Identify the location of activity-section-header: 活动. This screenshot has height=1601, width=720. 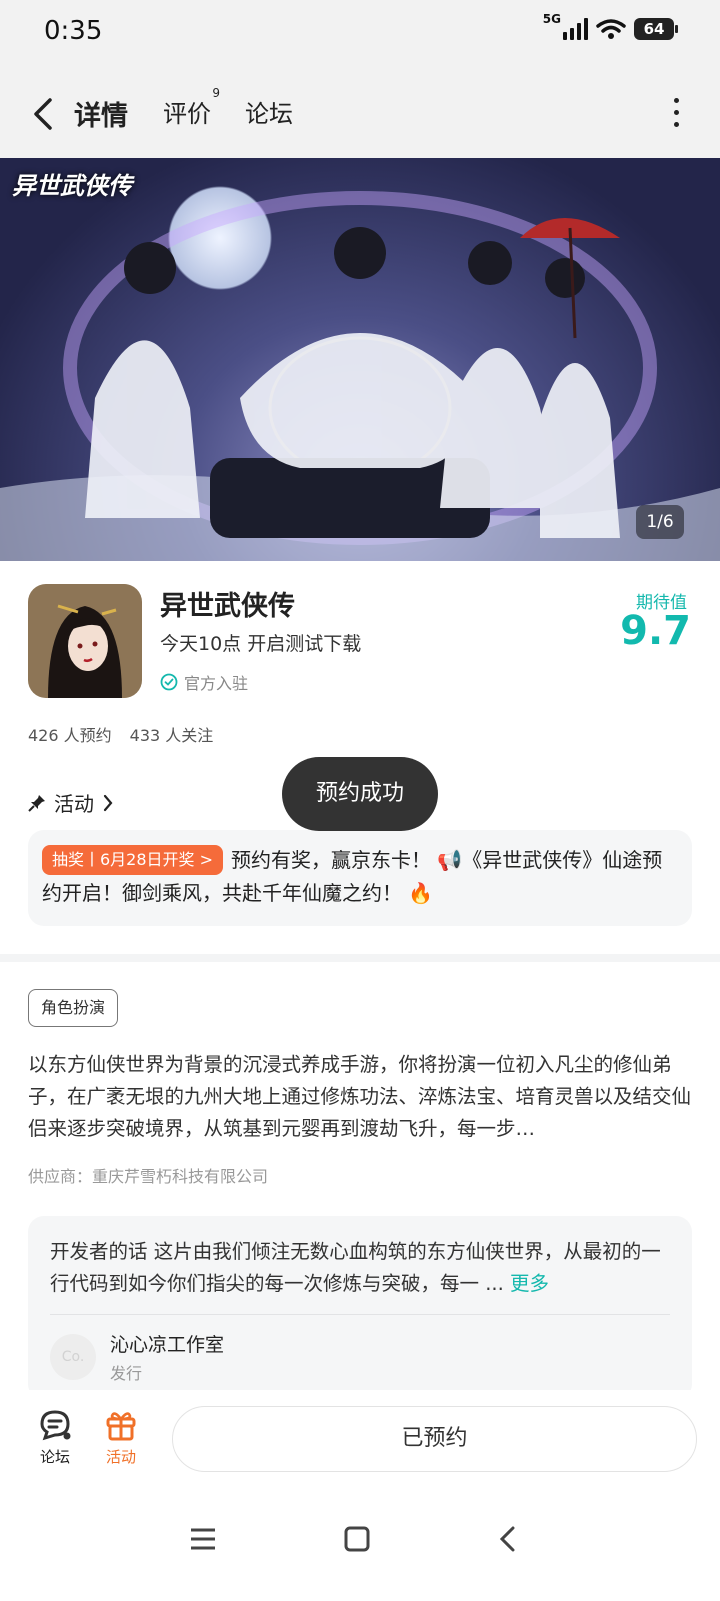
(71, 802).